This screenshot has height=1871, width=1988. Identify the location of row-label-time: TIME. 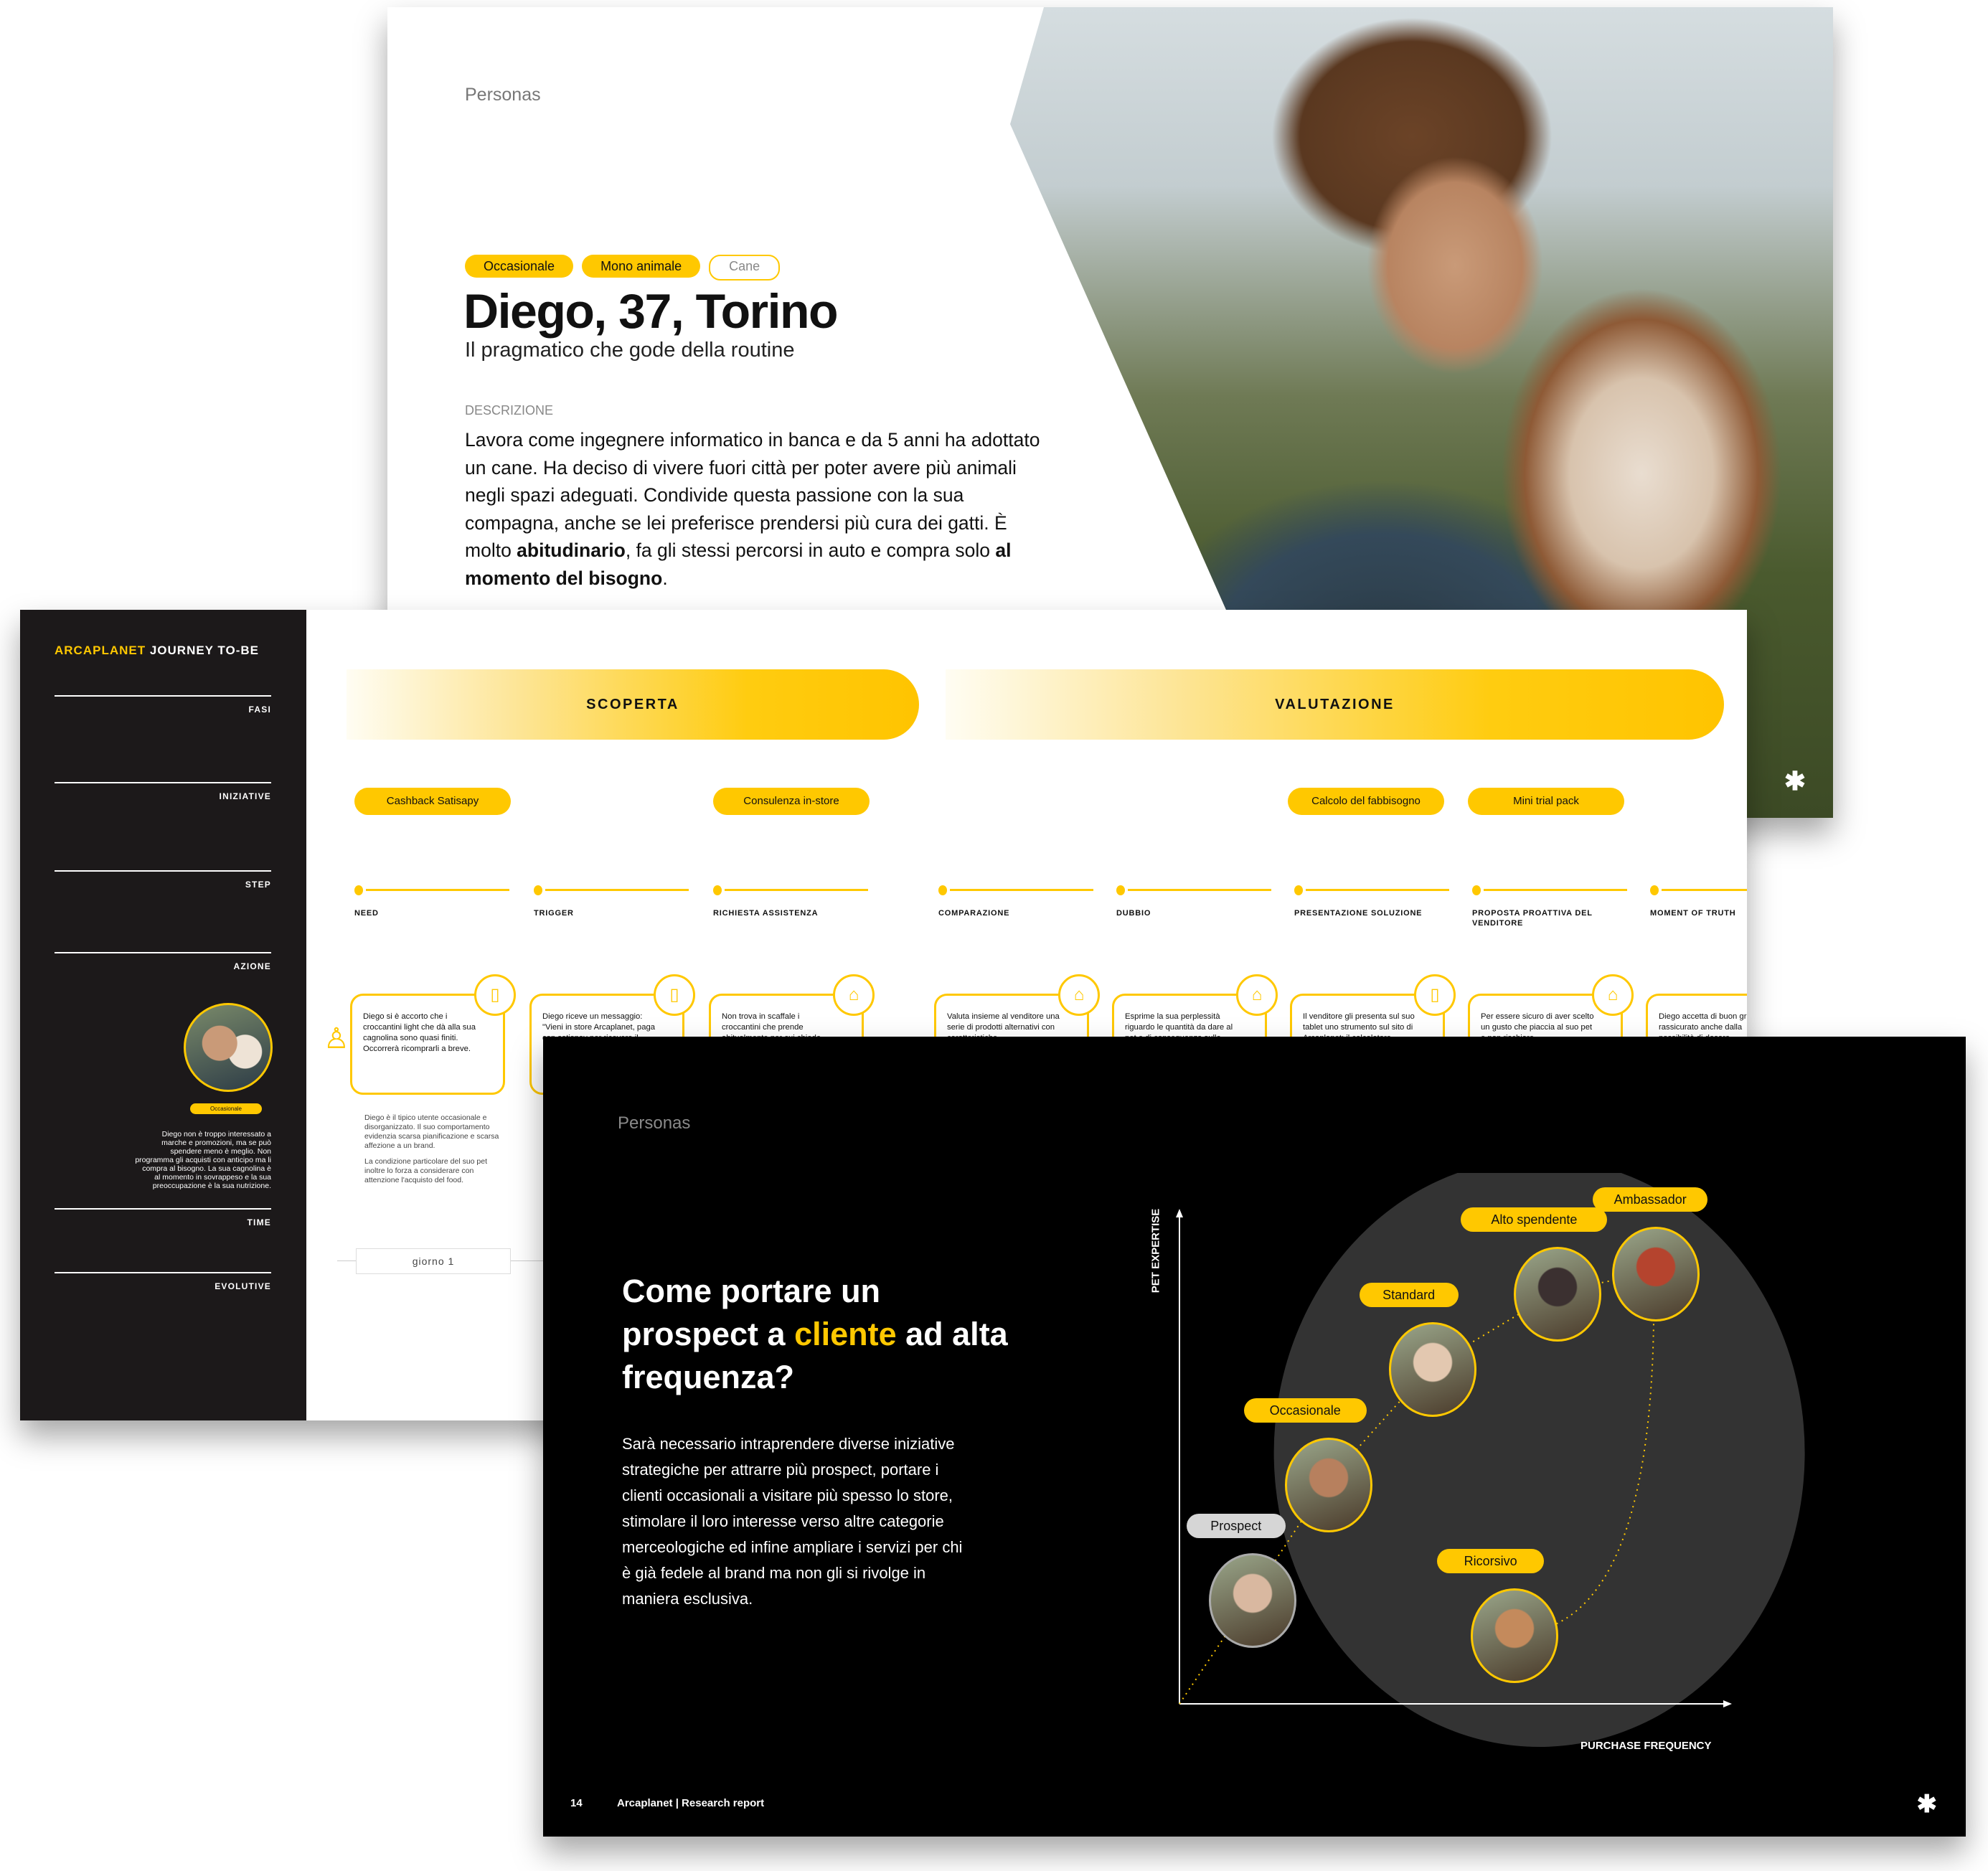
(259, 1222).